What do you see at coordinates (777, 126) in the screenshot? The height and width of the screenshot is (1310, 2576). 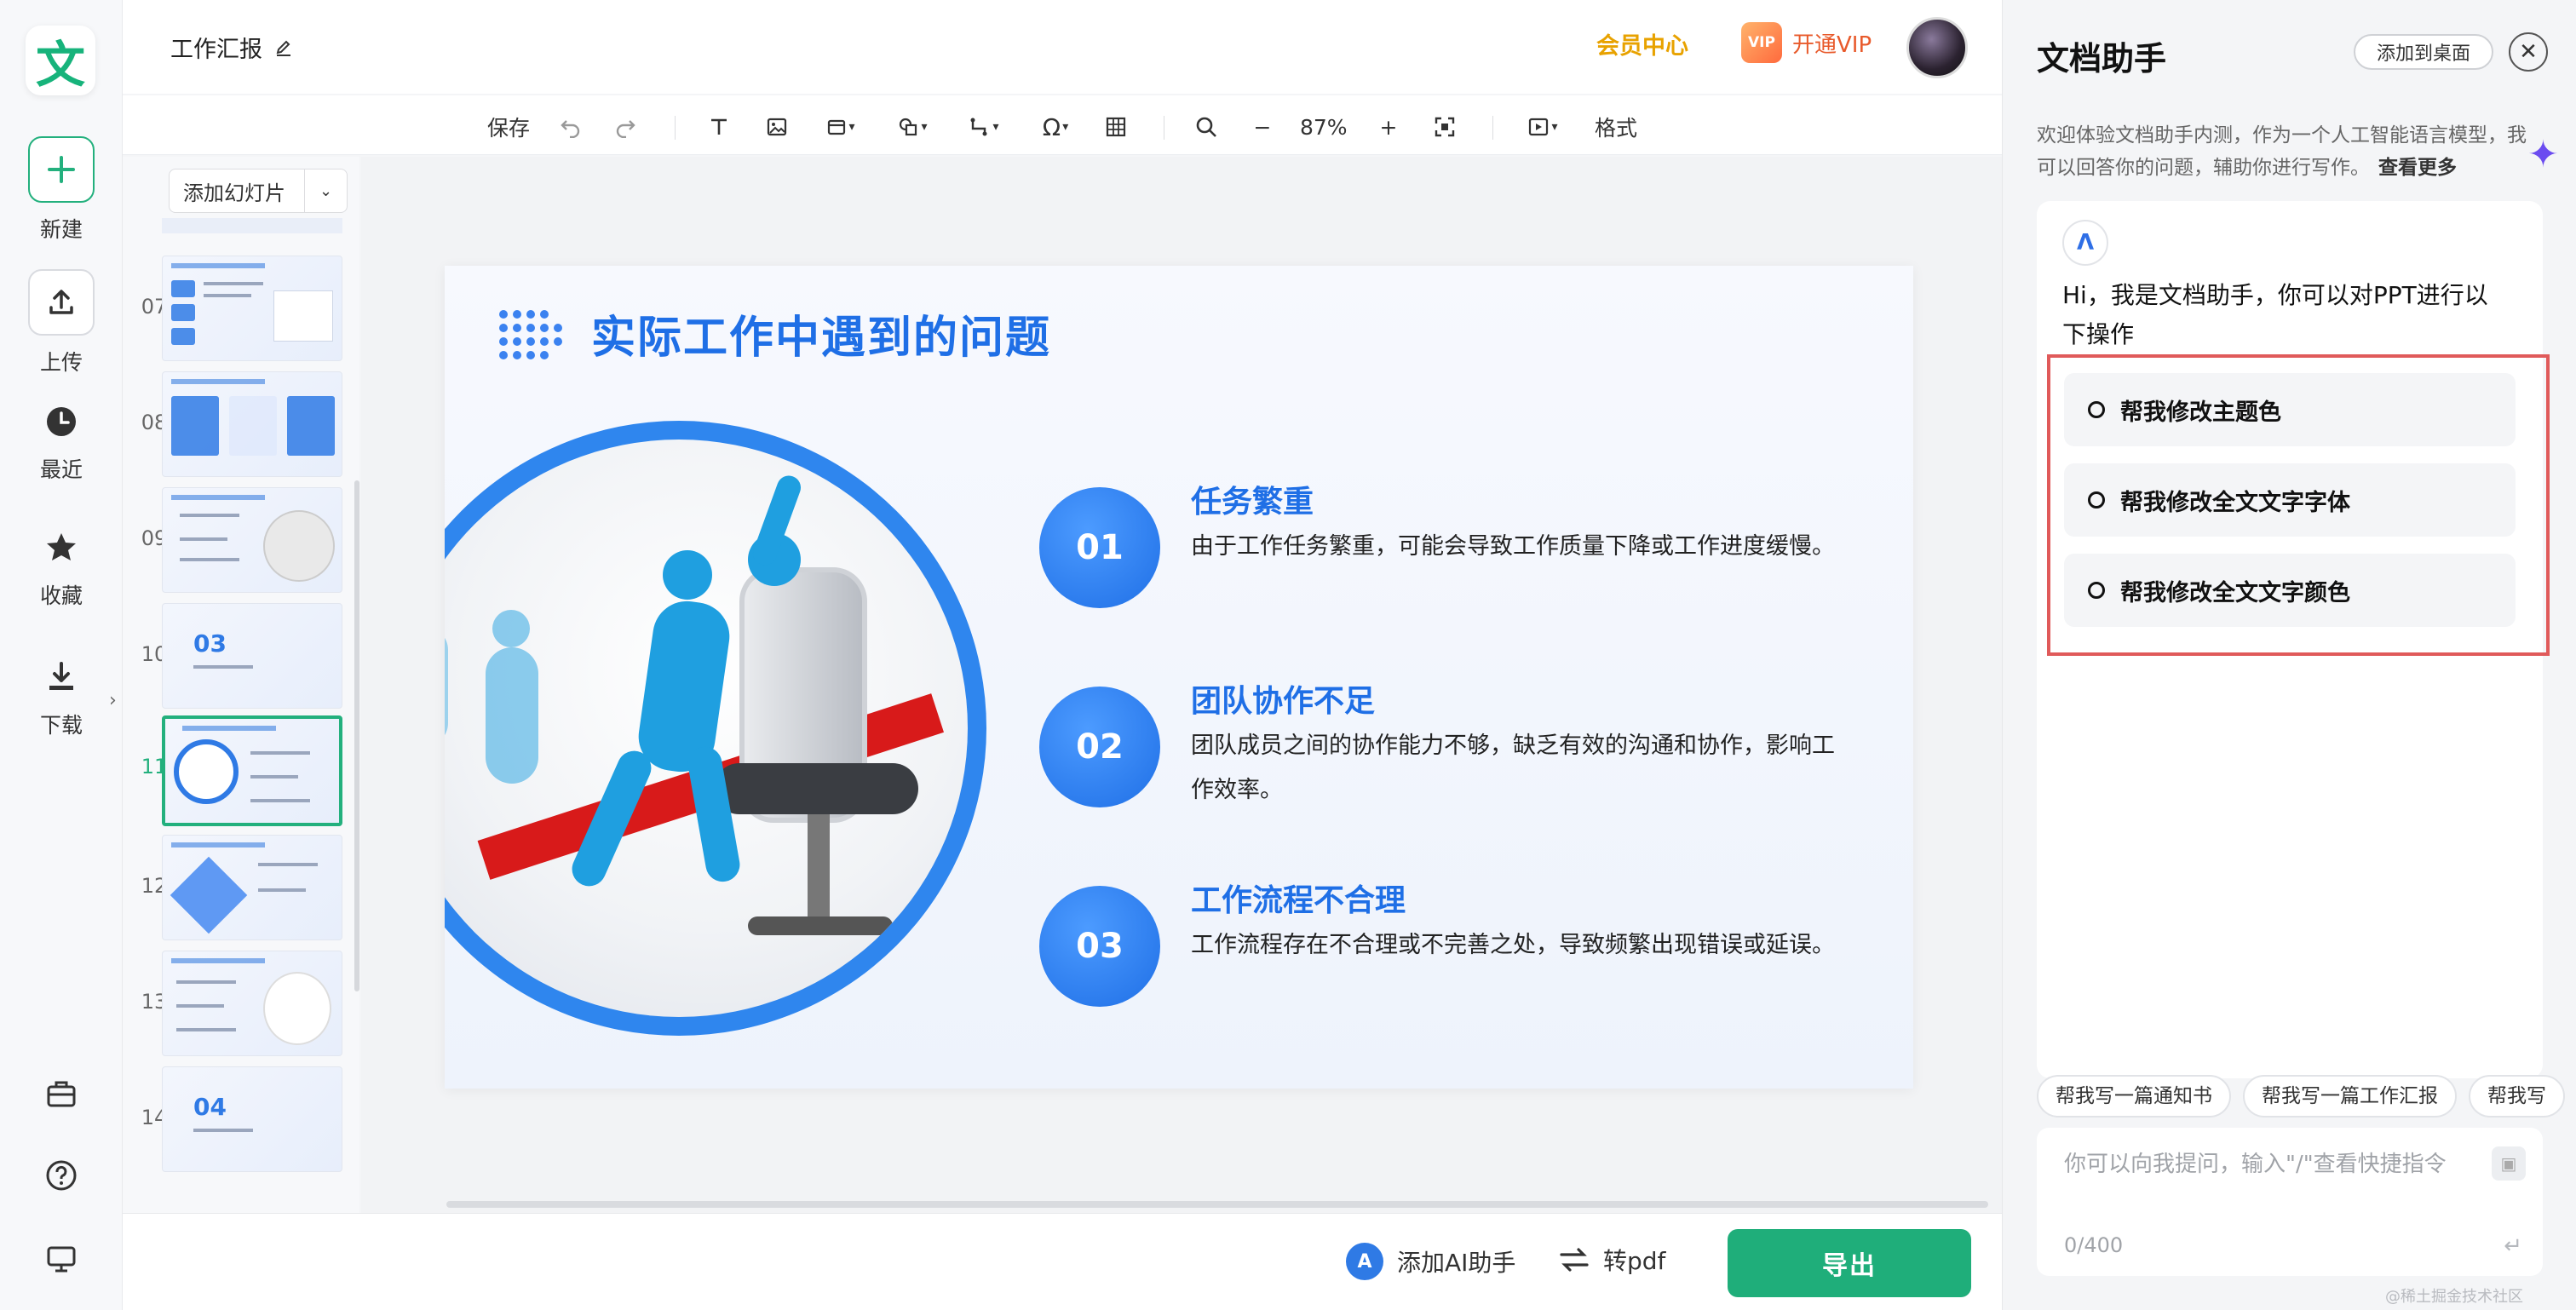 I see `image-tool-icon` at bounding box center [777, 126].